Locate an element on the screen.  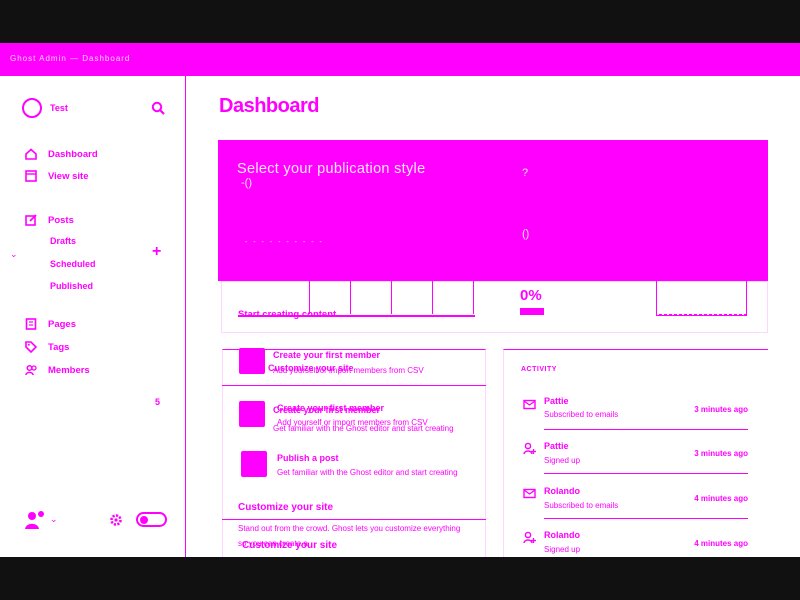
sidebar-item-label: Posts is located at coordinates (61, 220).